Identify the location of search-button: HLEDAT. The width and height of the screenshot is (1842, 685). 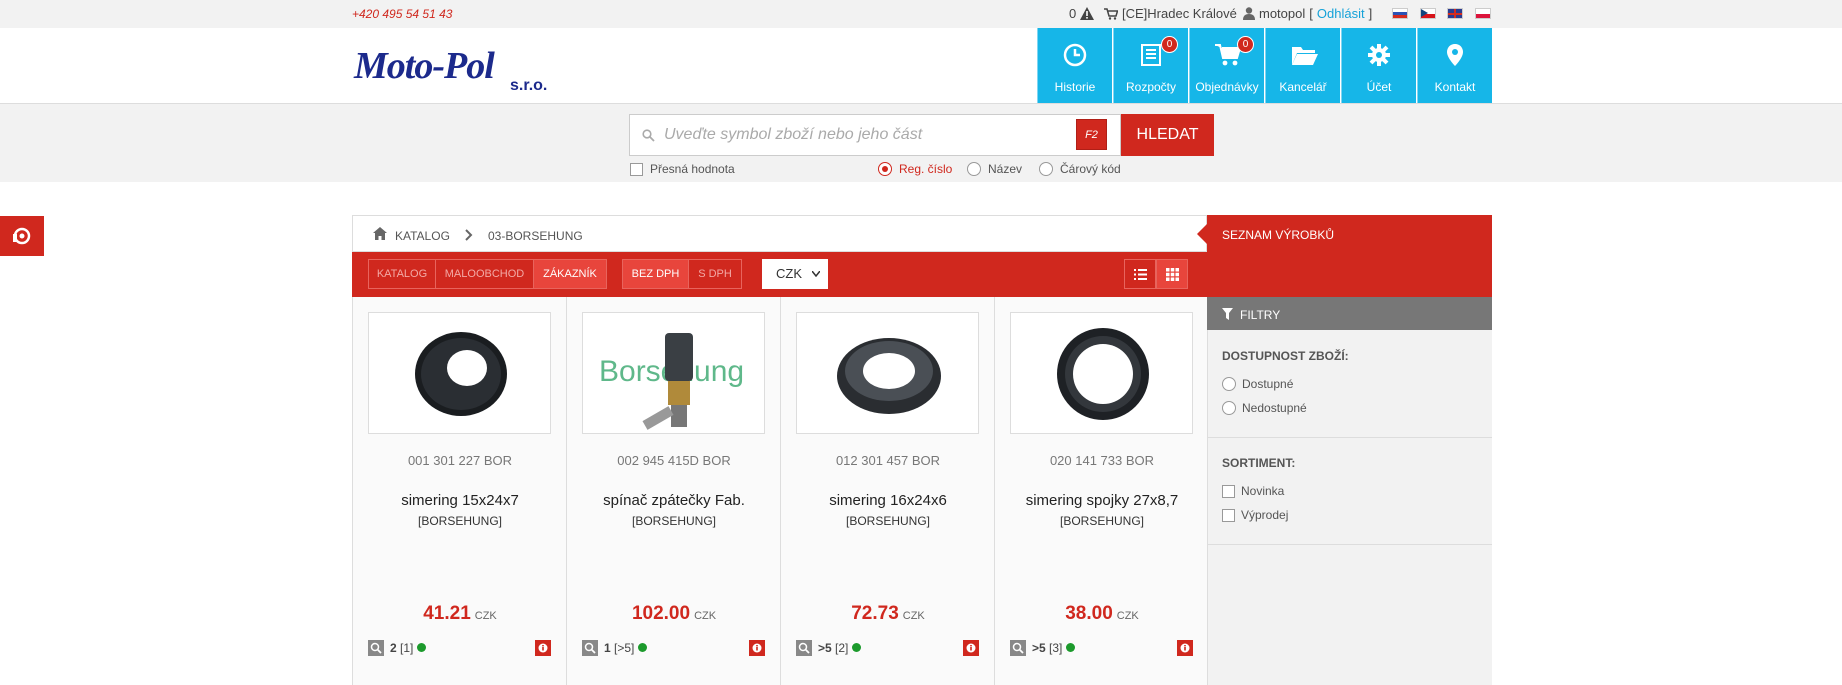
(1167, 135).